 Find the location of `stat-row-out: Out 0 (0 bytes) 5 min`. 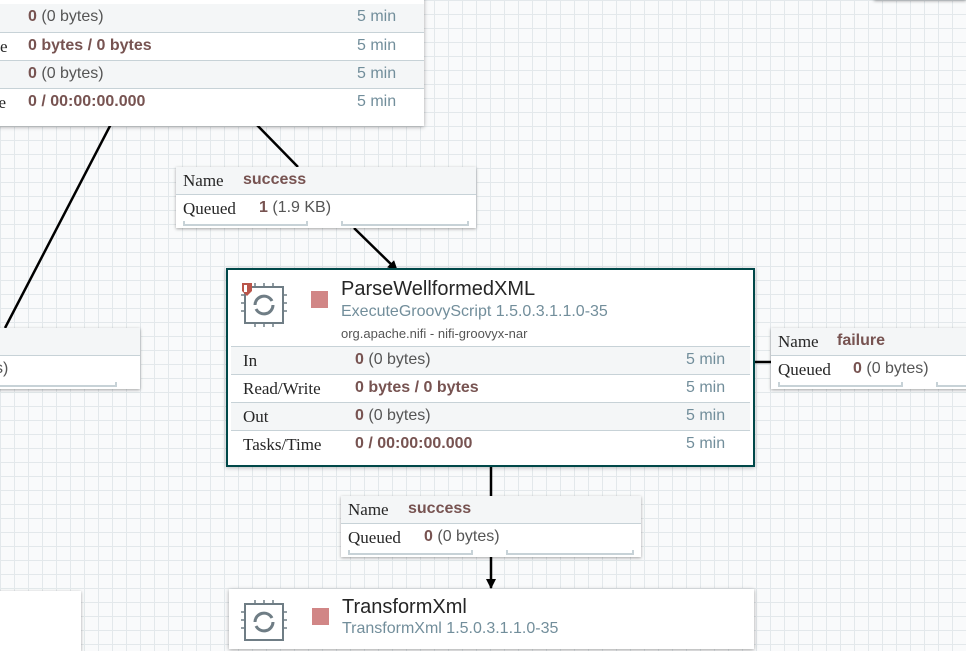

stat-row-out: Out 0 (0 bytes) 5 min is located at coordinates (490, 416).